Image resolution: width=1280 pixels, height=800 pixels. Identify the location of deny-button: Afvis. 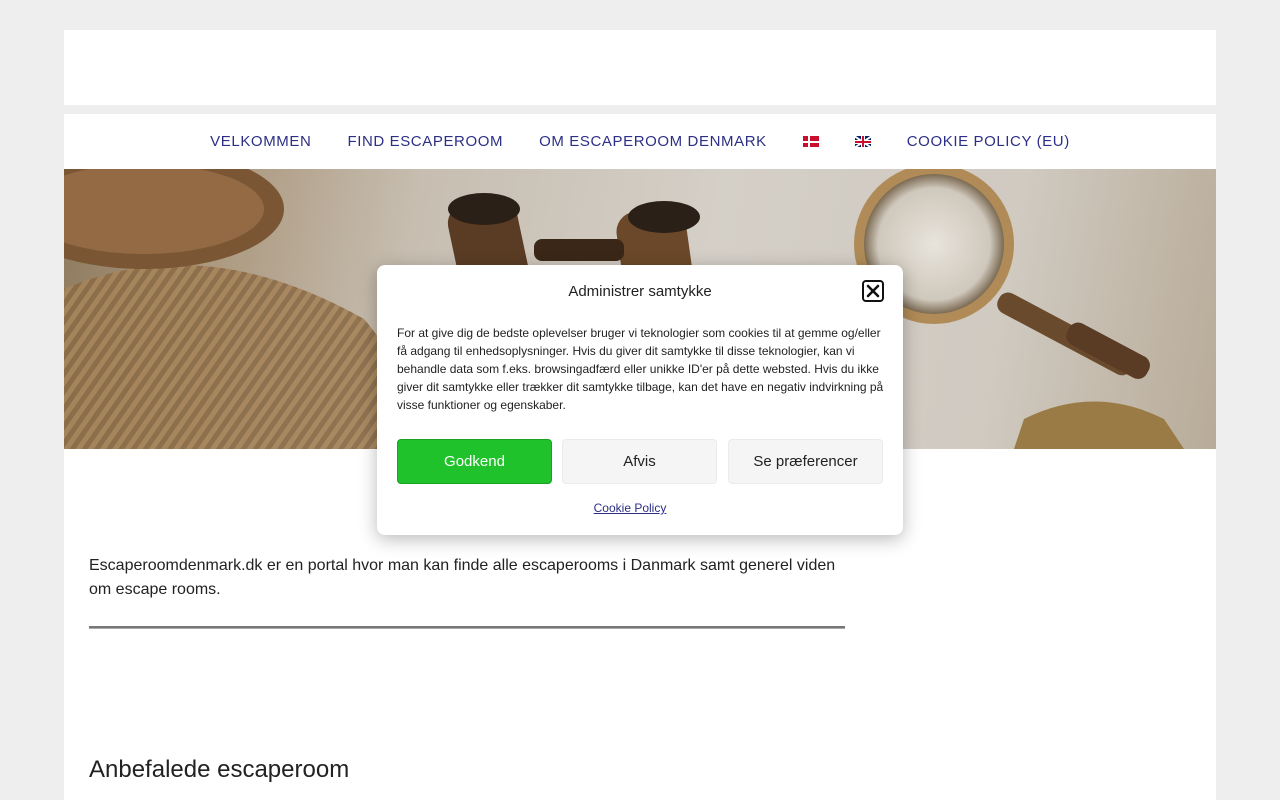
(639, 461).